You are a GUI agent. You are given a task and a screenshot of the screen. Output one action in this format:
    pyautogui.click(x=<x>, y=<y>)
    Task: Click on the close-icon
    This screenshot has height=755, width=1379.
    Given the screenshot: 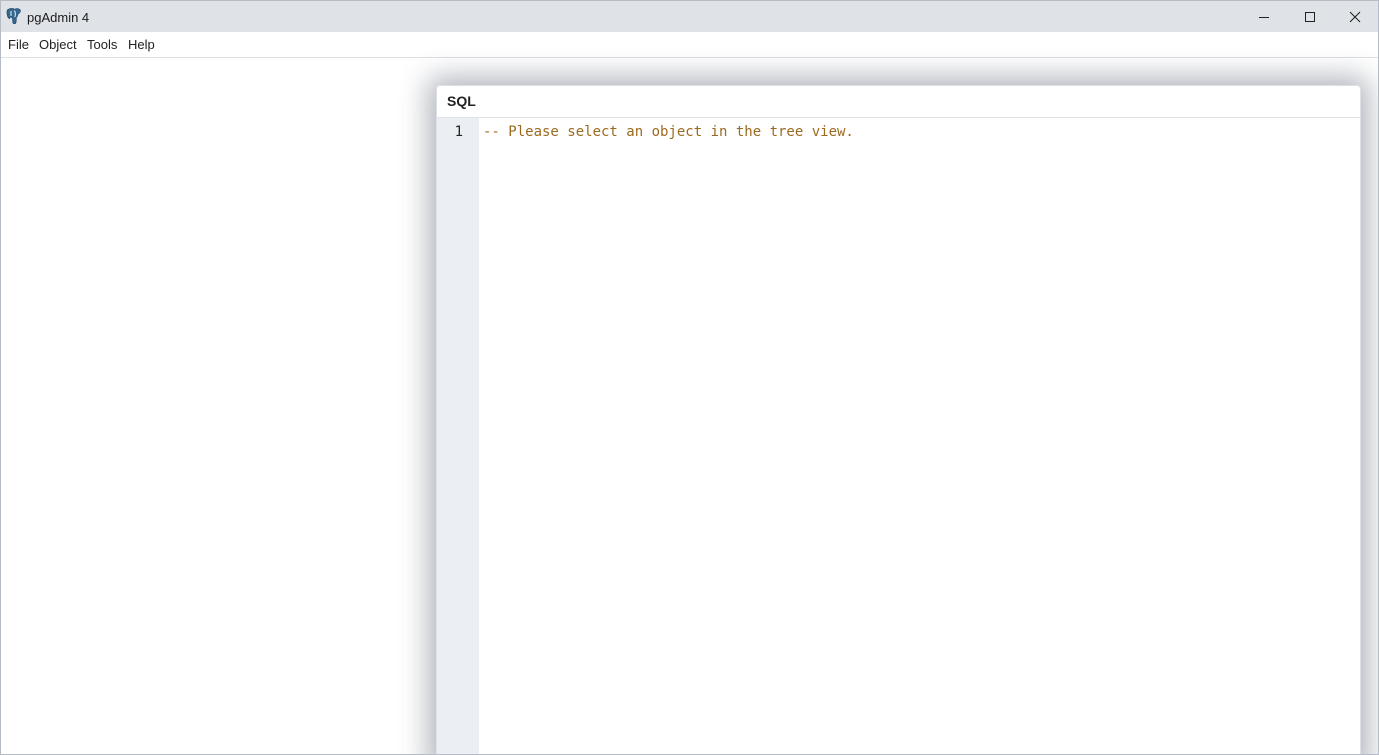 What is the action you would take?
    pyautogui.click(x=1355, y=17)
    